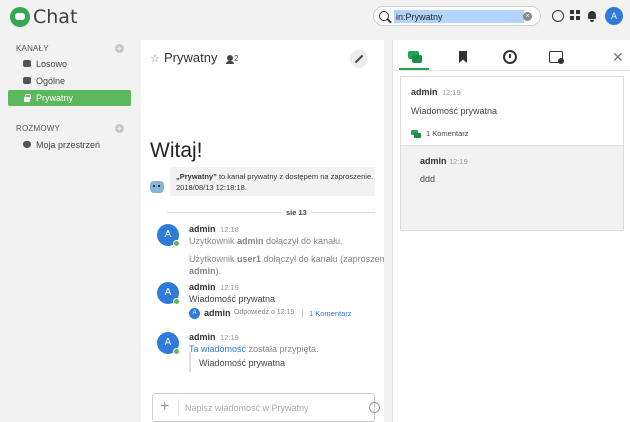 This screenshot has height=422, width=630. What do you see at coordinates (155, 58) in the screenshot?
I see `favorite-star-icon: ☆` at bounding box center [155, 58].